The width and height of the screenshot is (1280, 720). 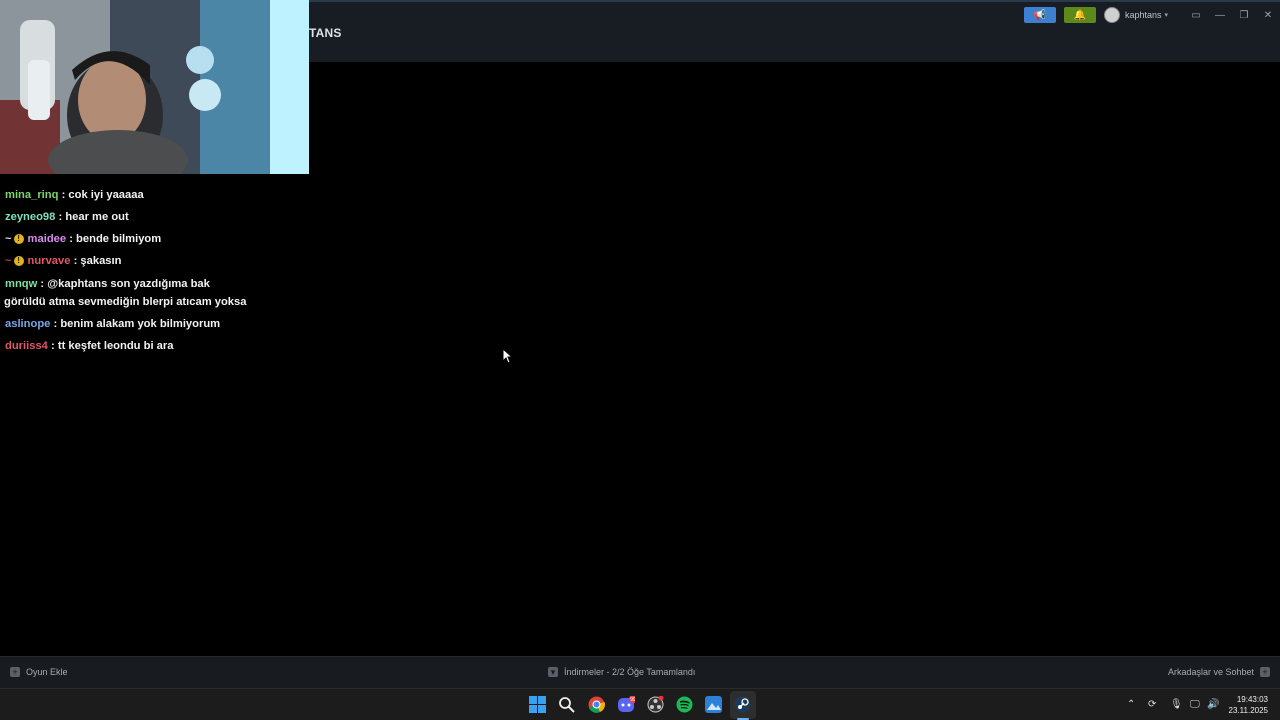 What do you see at coordinates (1176, 704) in the screenshot?
I see `microphone-icon: 🎙` at bounding box center [1176, 704].